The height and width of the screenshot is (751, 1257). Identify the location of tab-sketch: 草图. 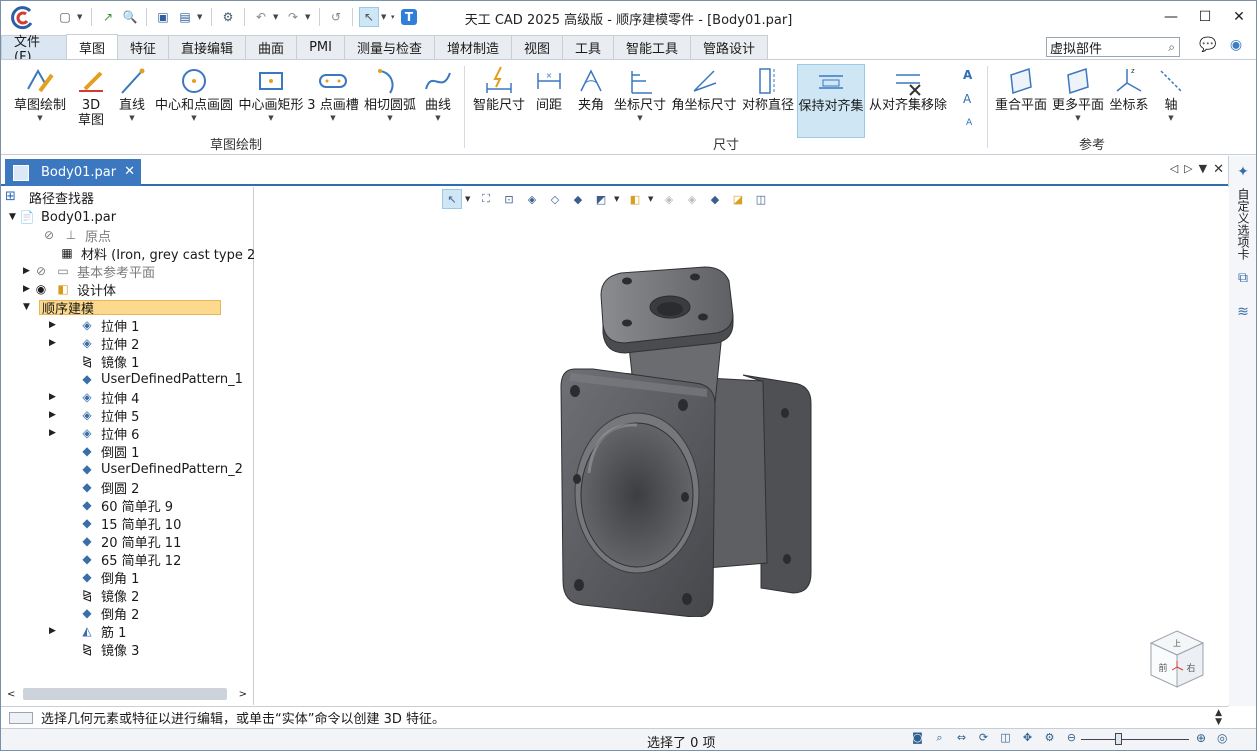
(92, 46).